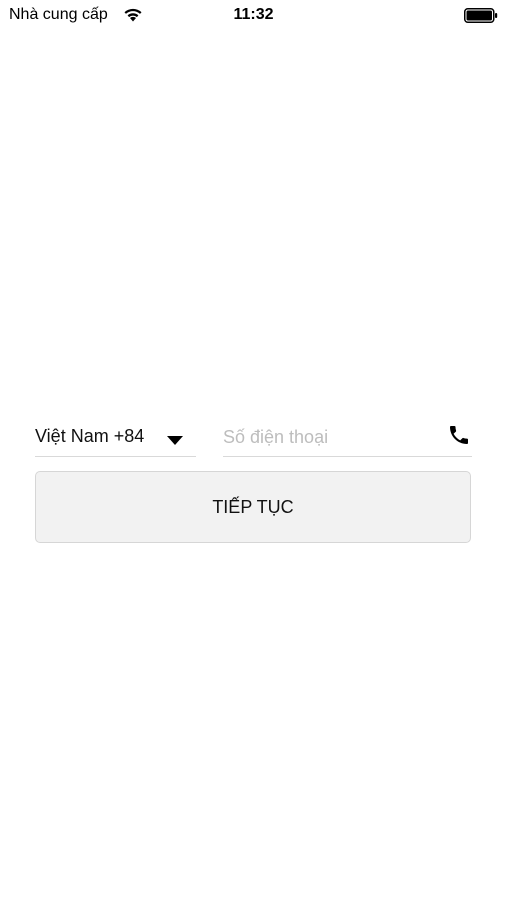  What do you see at coordinates (481, 15) in the screenshot?
I see `battery-icon` at bounding box center [481, 15].